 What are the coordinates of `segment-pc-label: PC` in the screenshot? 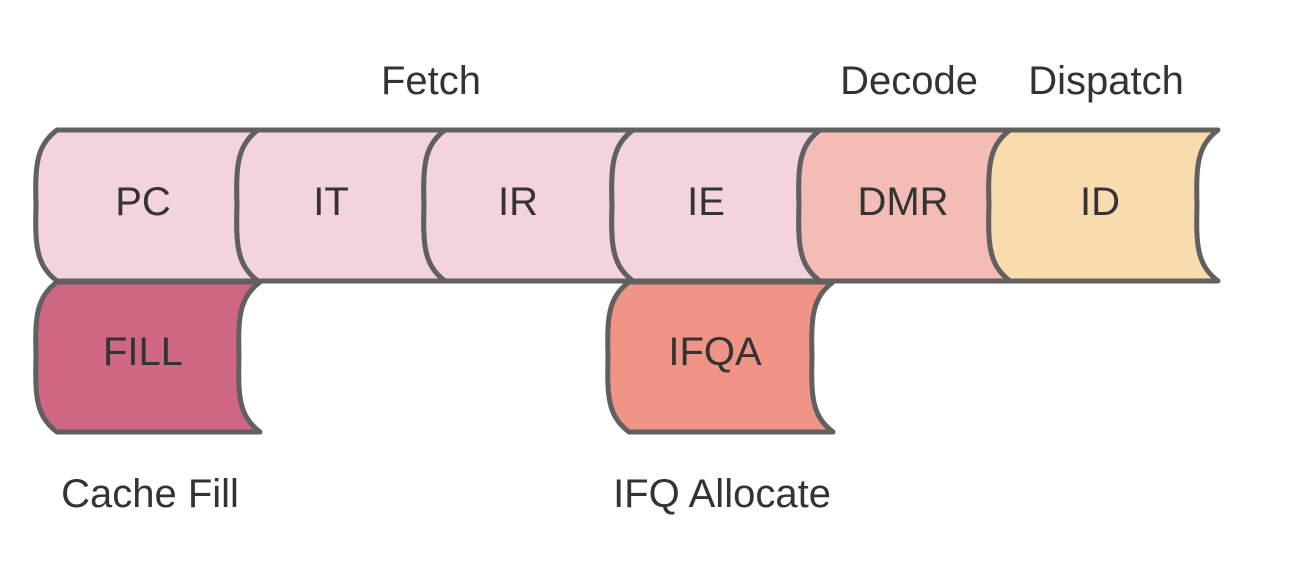 It's located at (143, 202).